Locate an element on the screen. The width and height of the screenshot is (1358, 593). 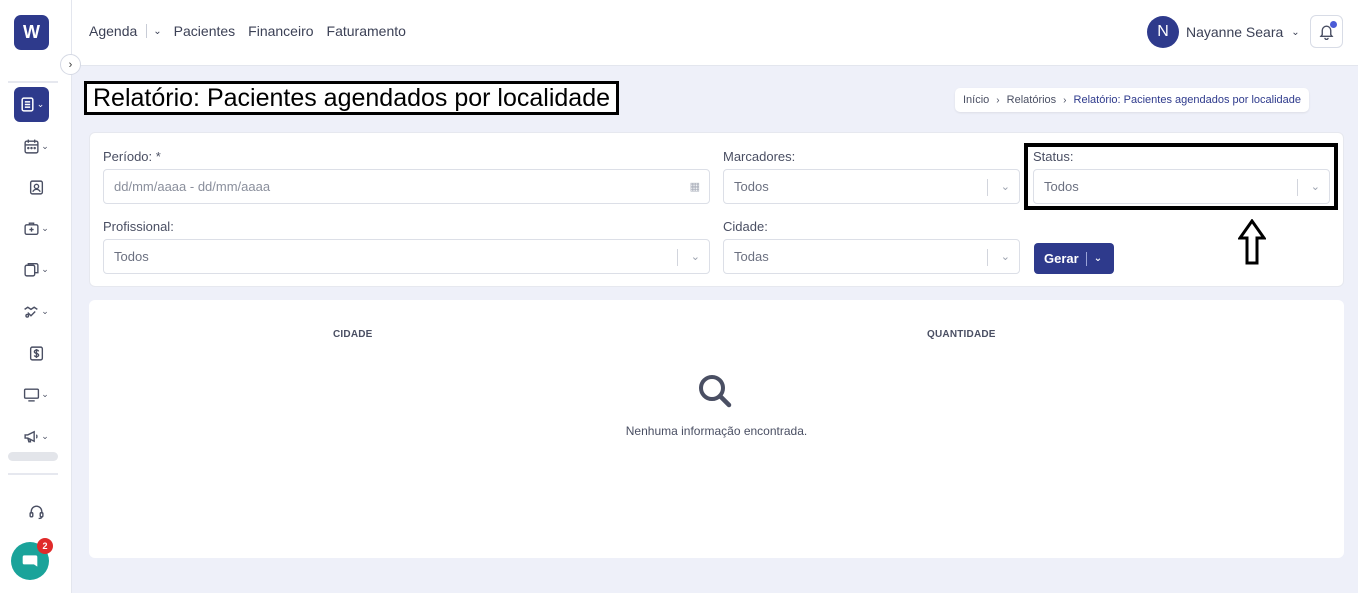
marcadores-label: Marcadores: is located at coordinates (759, 156).